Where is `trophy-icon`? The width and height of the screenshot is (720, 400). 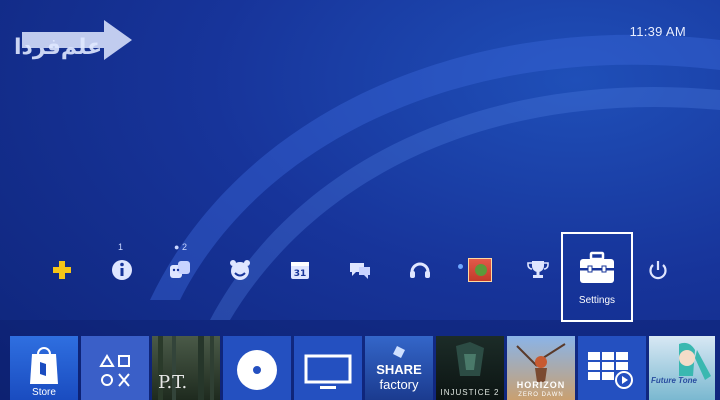
trophy-icon is located at coordinates (538, 269).